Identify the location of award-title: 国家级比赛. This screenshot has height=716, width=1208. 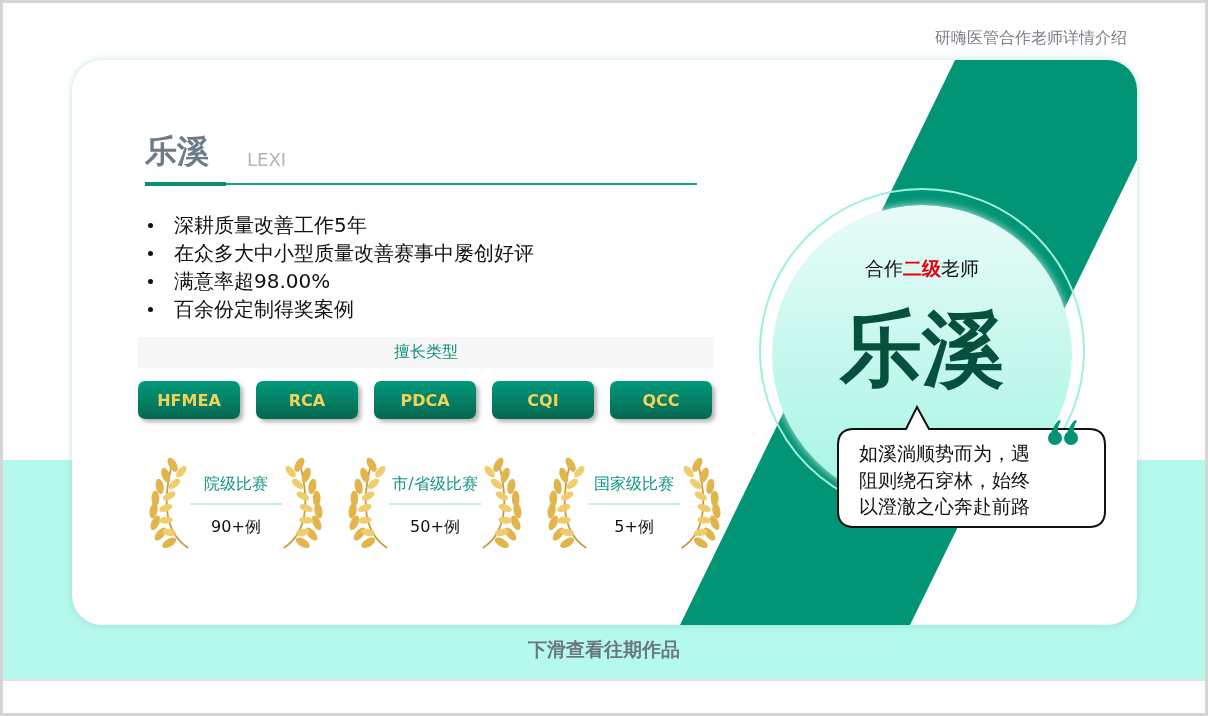
(634, 484).